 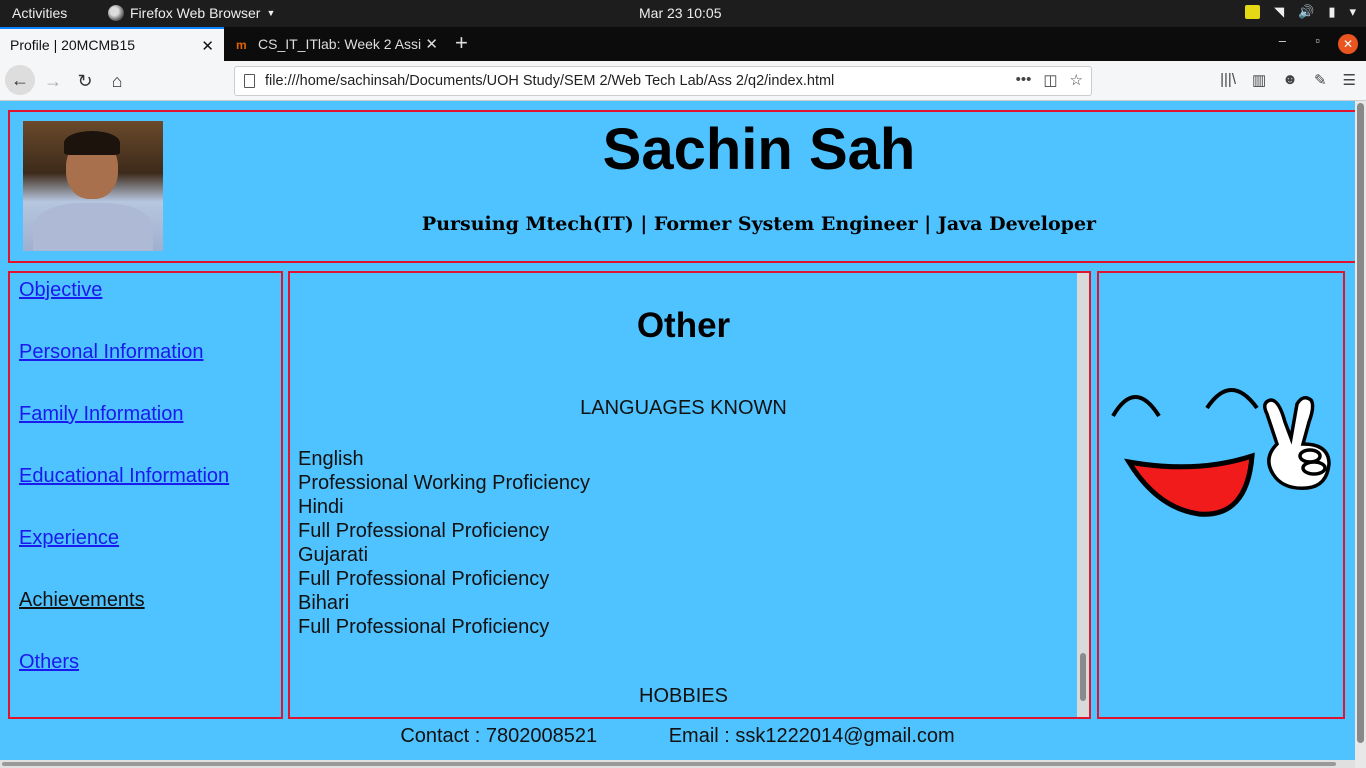 I want to click on menu-icon: ☰, so click(x=1349, y=80).